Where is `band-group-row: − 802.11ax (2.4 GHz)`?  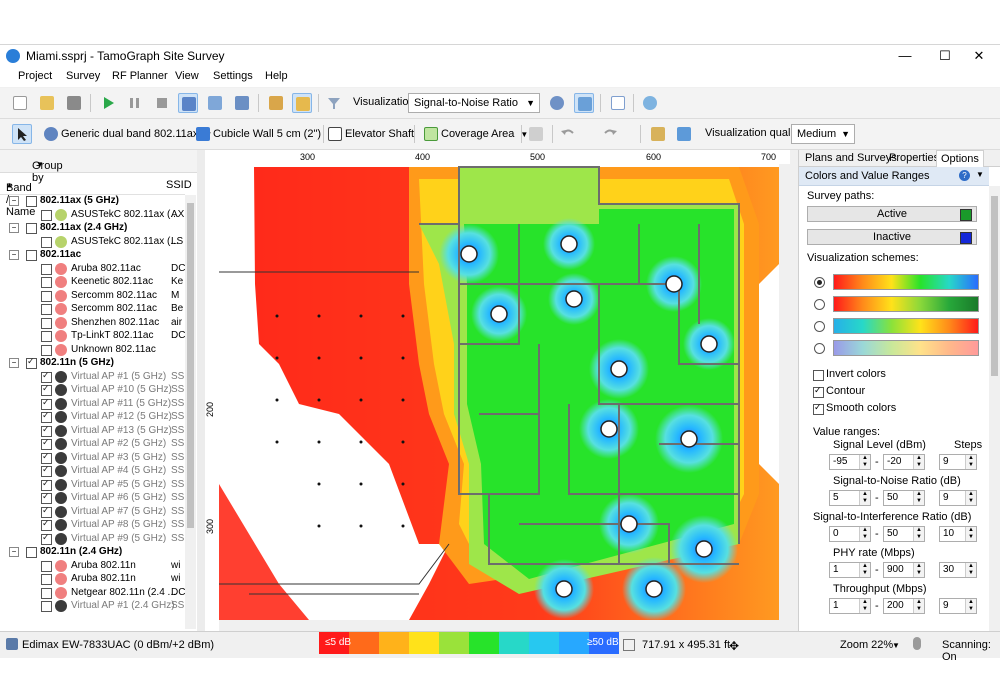 band-group-row: − 802.11ax (2.4 GHz) is located at coordinates (92, 228).